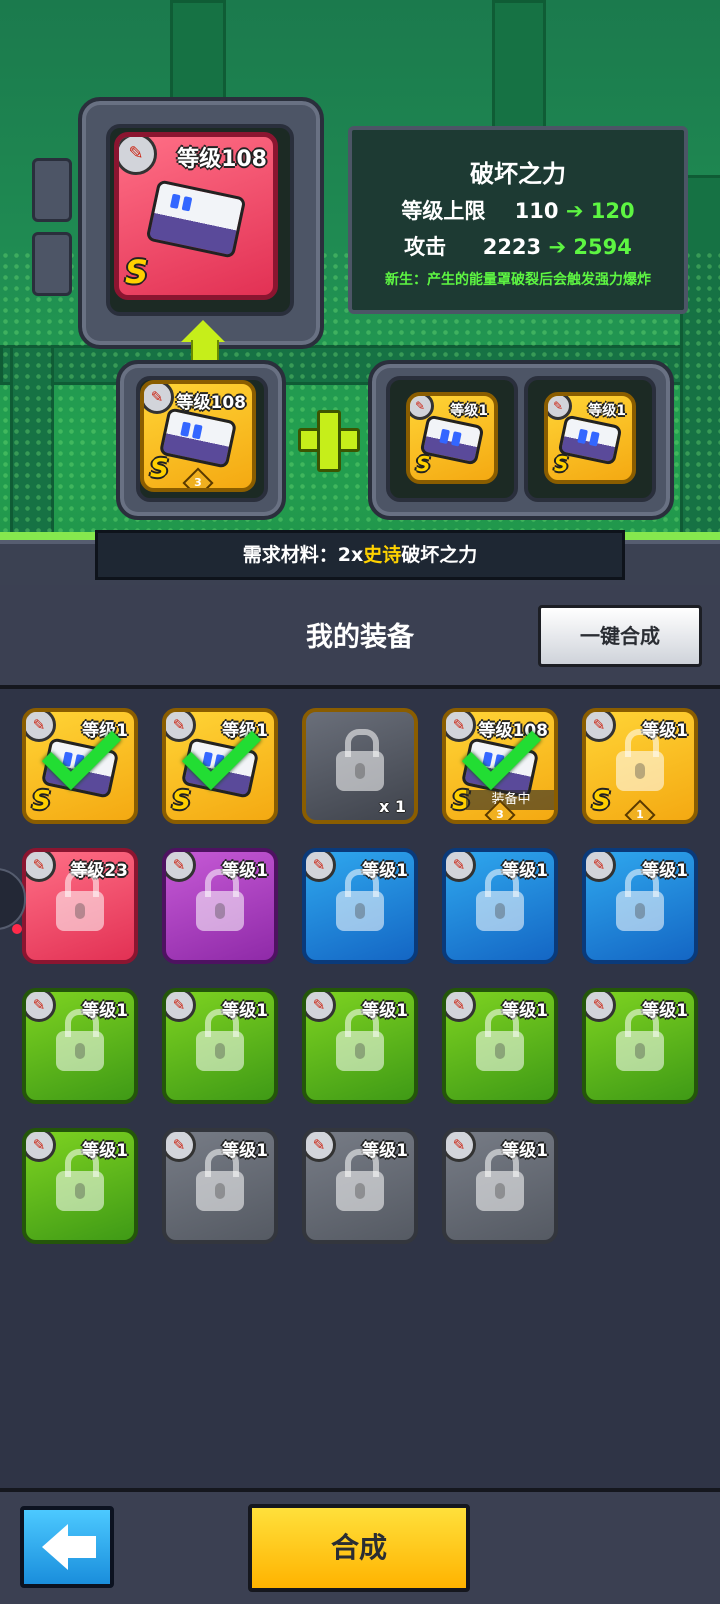 This screenshot has width=720, height=1604. Describe the element at coordinates (392, 806) in the screenshot. I see `item-quantity: x 1` at that location.